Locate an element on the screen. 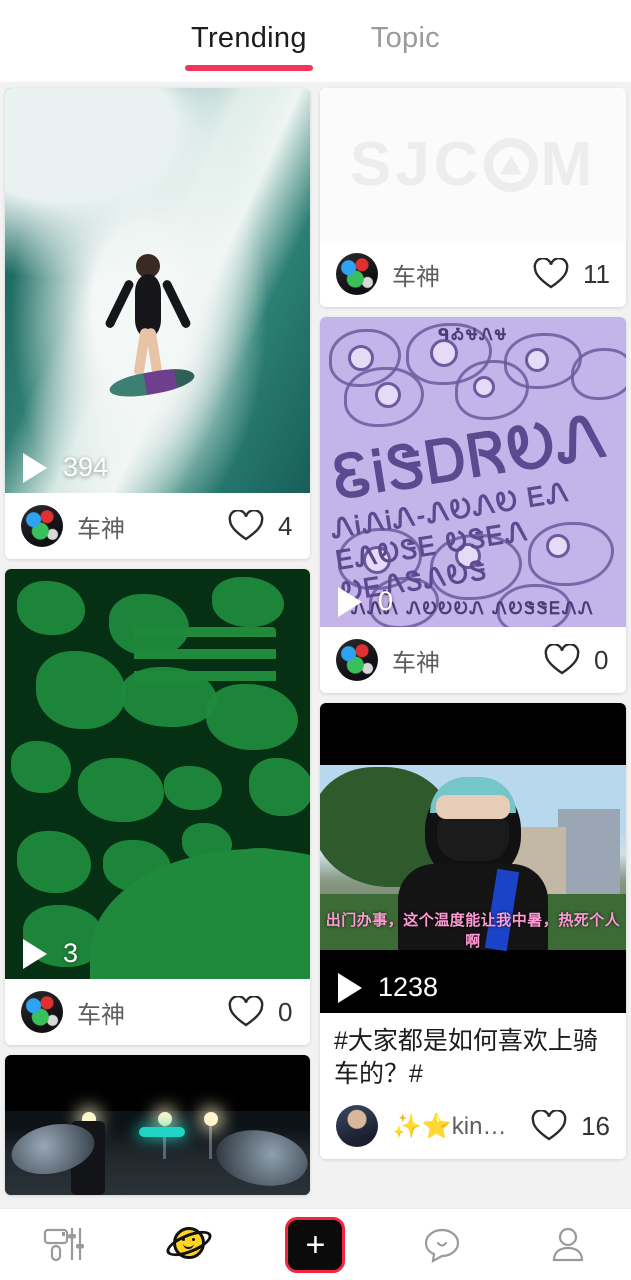 Image resolution: width=631 pixels, height=1280 pixels. sjcam-watermark-text: SJC is located at coordinates (416, 164).